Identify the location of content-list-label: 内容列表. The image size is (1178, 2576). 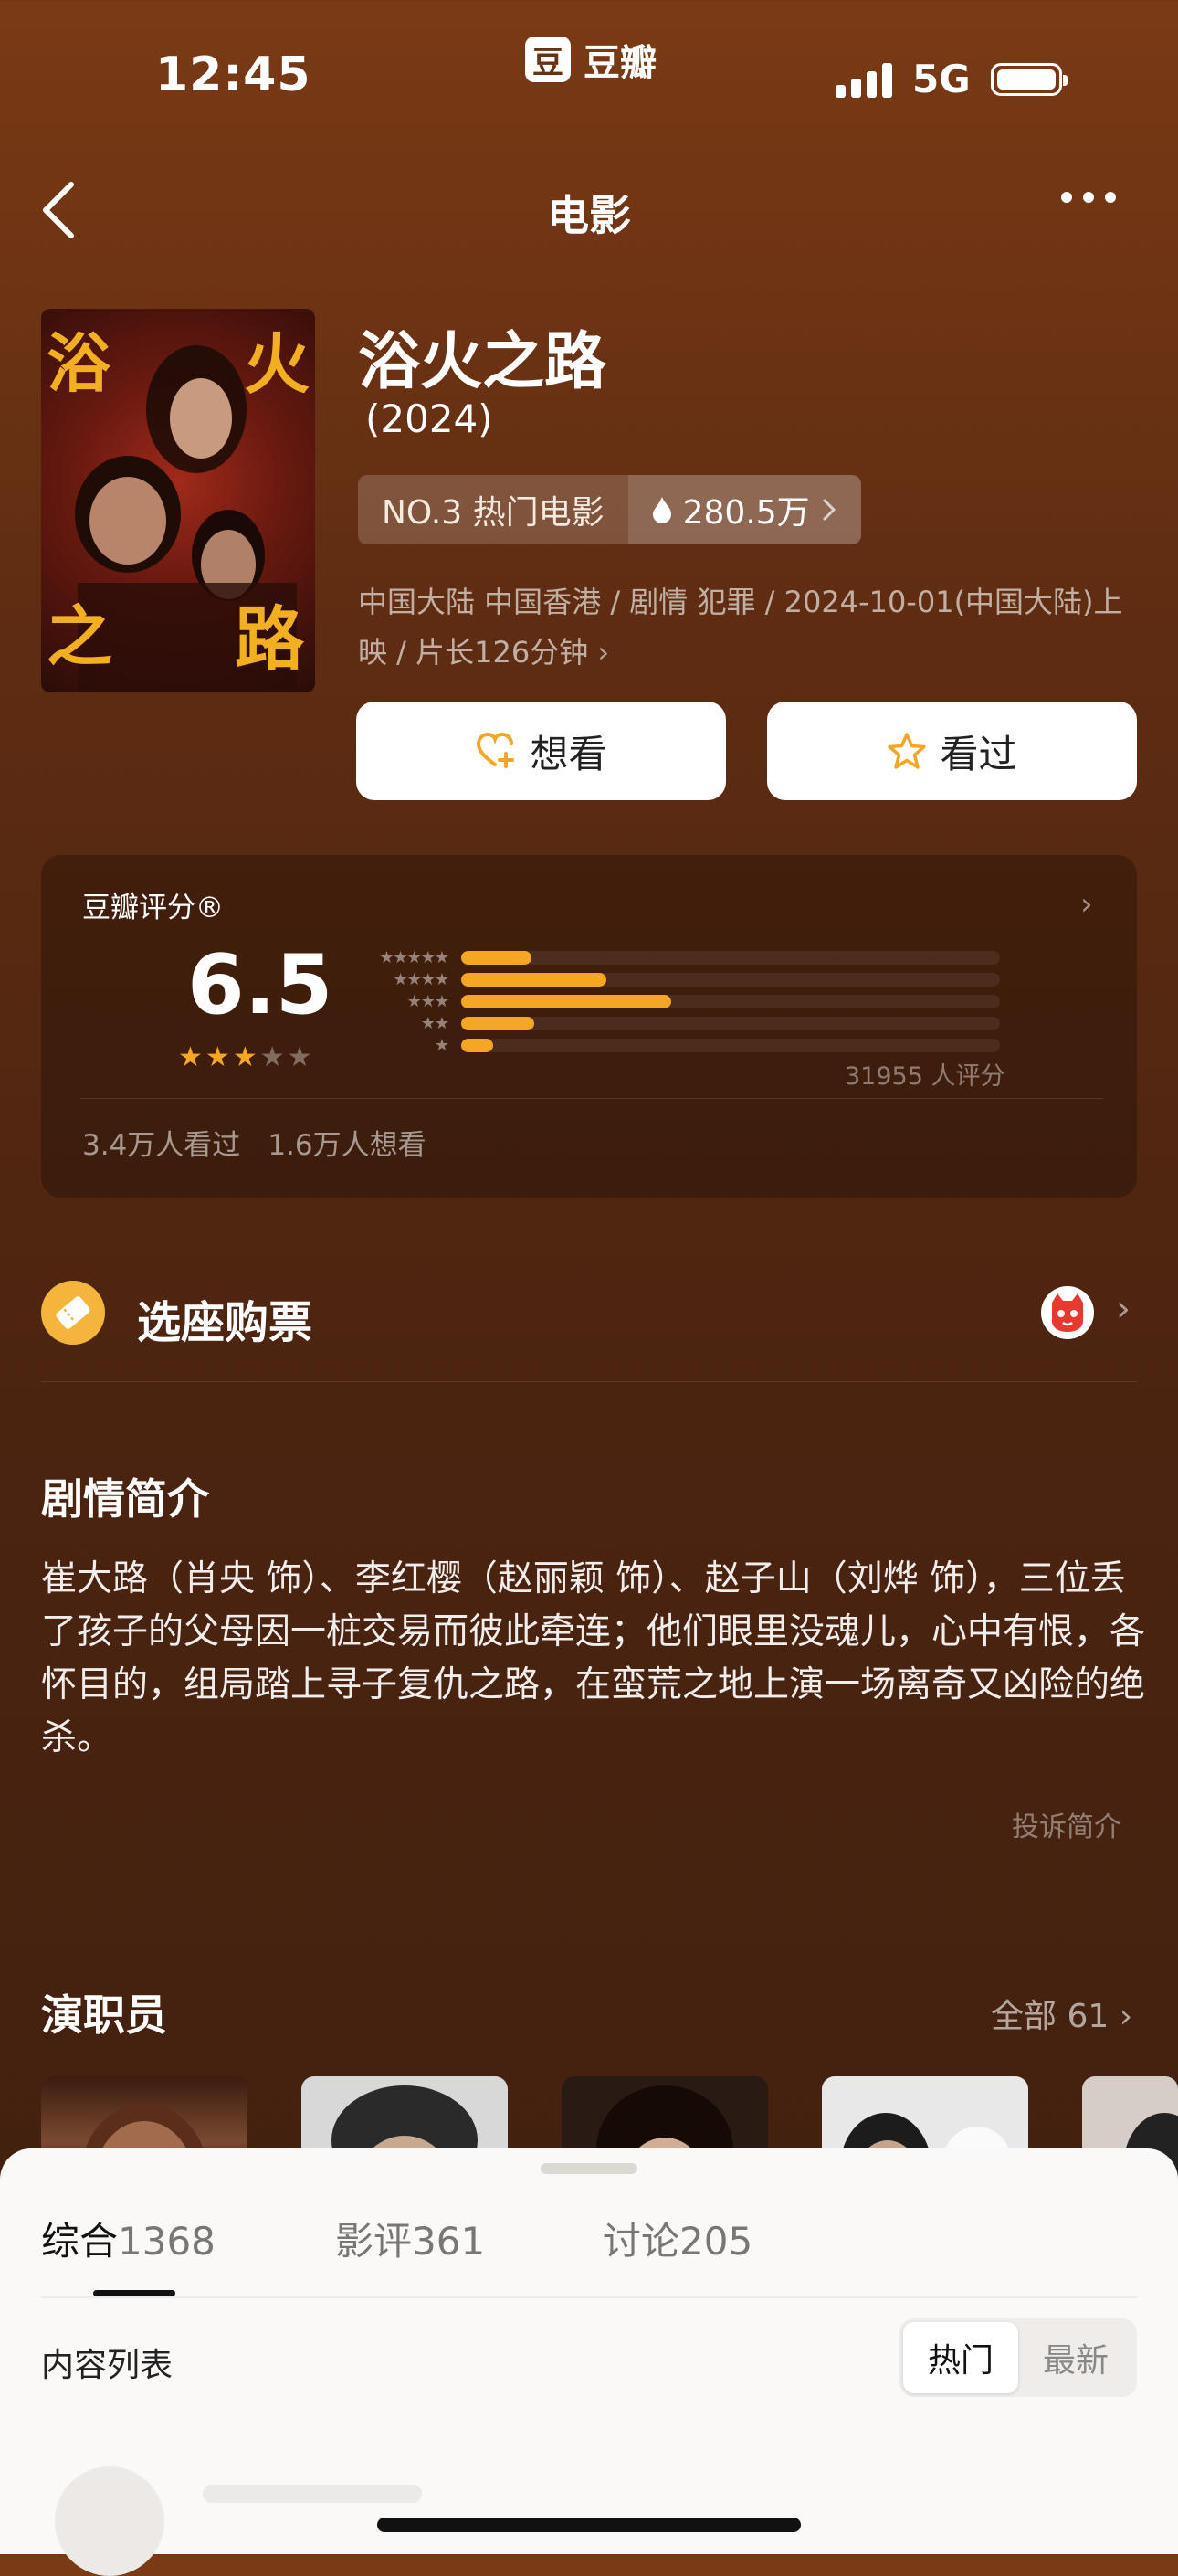
(107, 2365).